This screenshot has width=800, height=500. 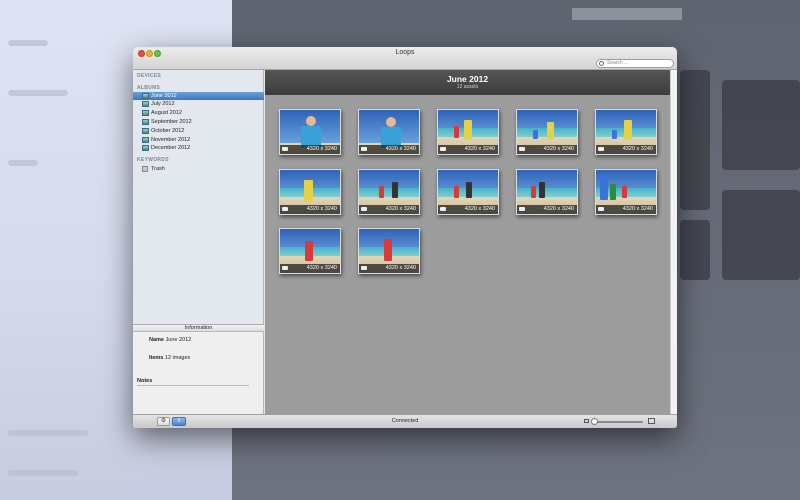 What do you see at coordinates (149, 76) in the screenshot?
I see `devices-header: DEVICES` at bounding box center [149, 76].